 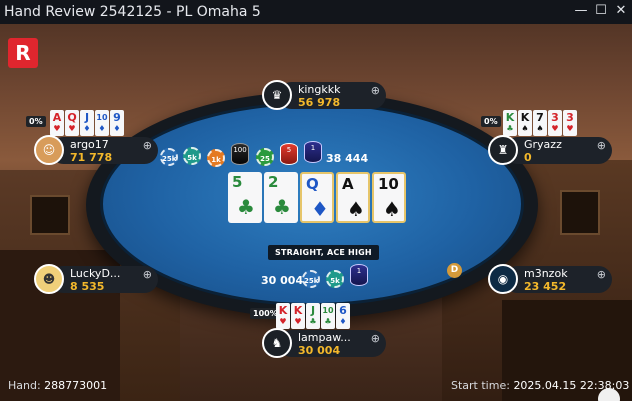 What do you see at coordinates (89, 144) in the screenshot?
I see `player-name: argo17` at bounding box center [89, 144].